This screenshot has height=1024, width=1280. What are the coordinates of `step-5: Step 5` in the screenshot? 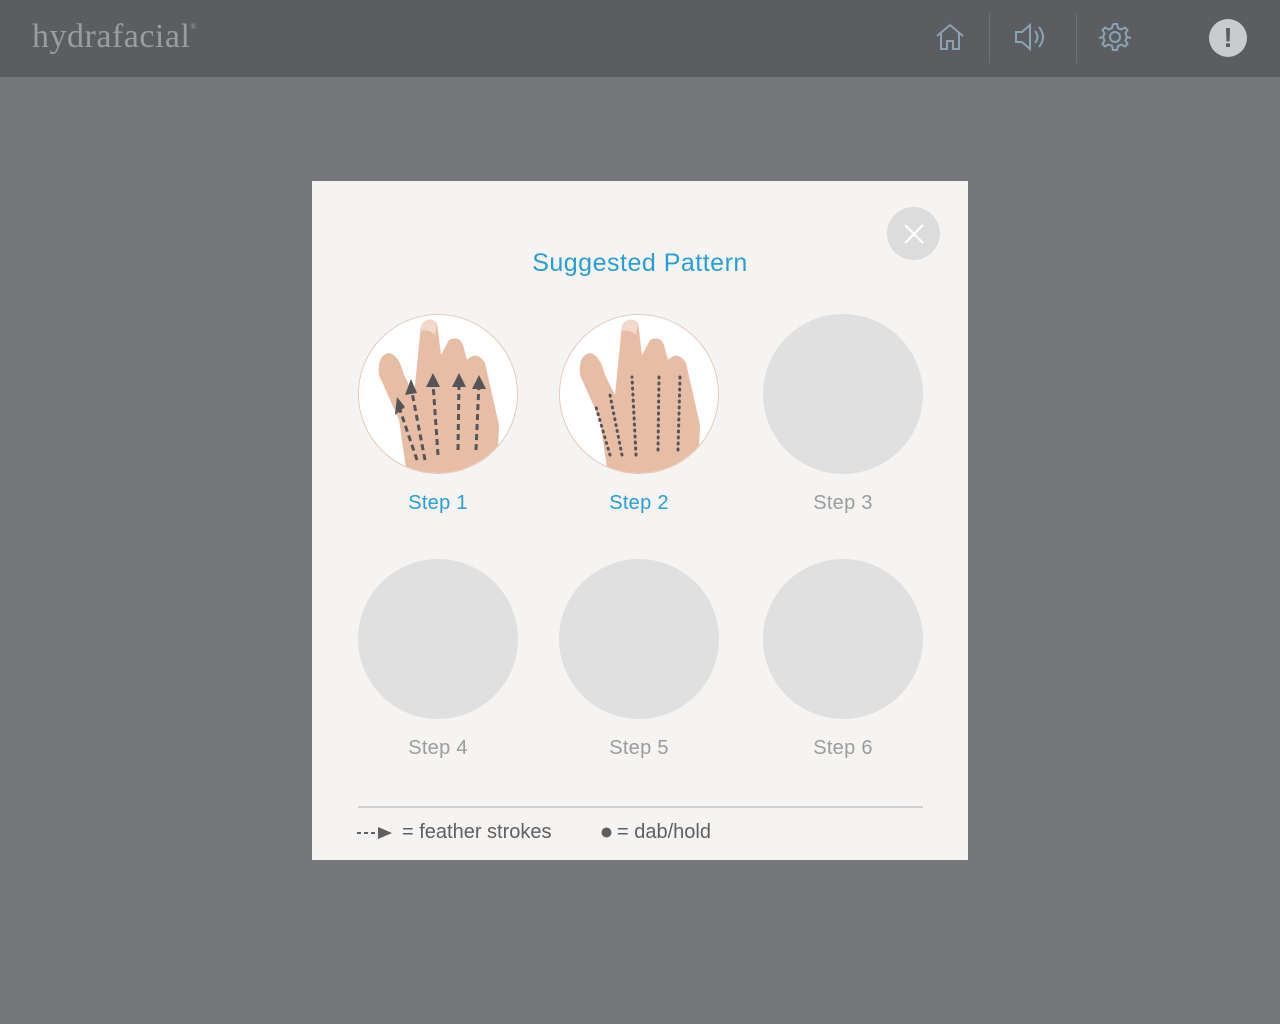 It's located at (639, 659).